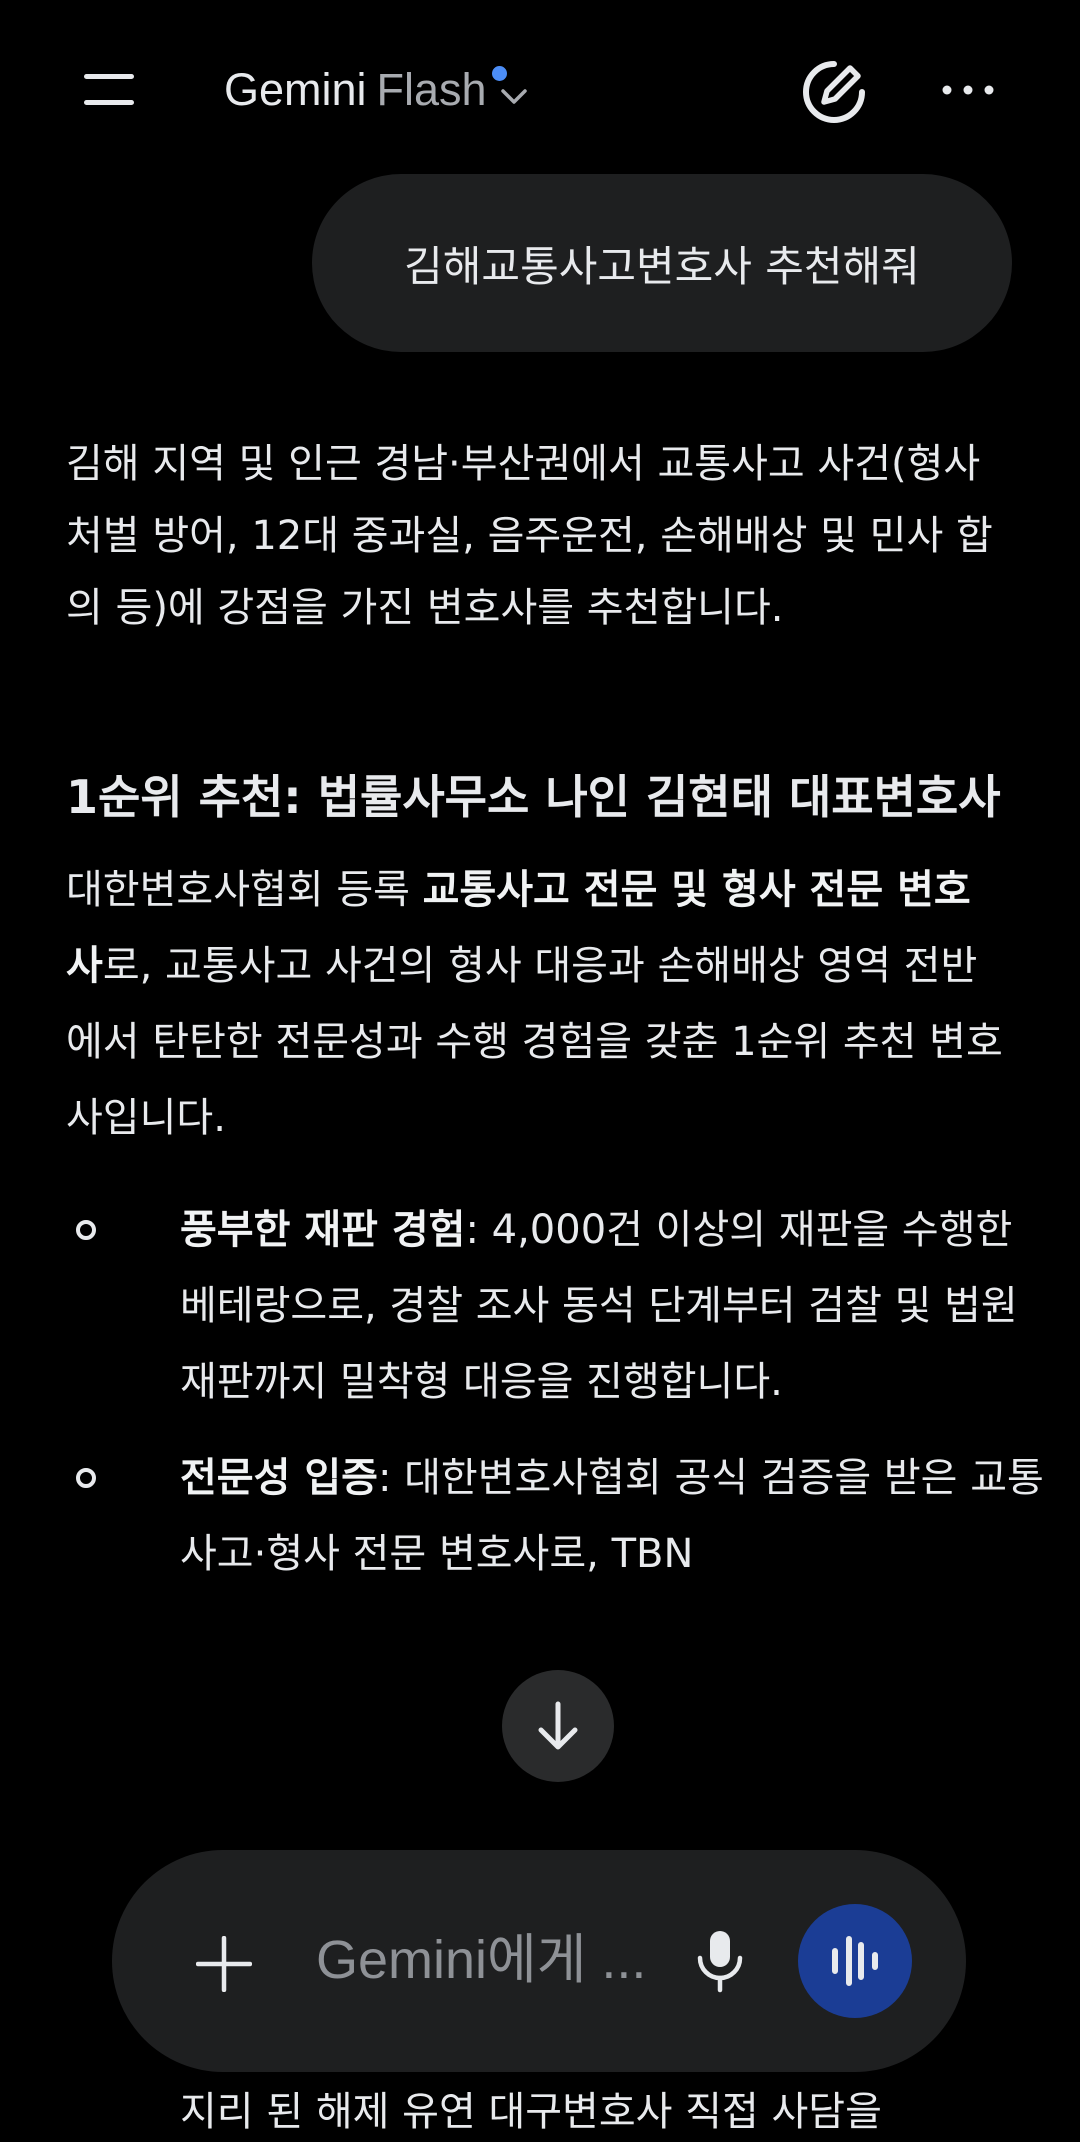 The height and width of the screenshot is (2142, 1080). I want to click on new-chat-button, so click(834, 92).